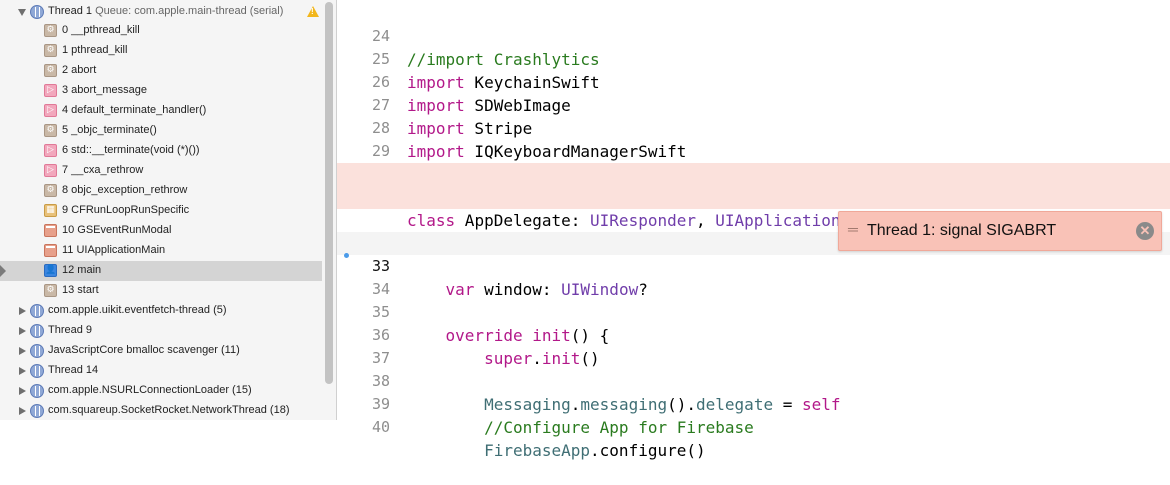 This screenshot has width=1170, height=485. What do you see at coordinates (150, 390) in the screenshot?
I see `thread-label: com.apple.NSURLConnectionLoader (15)` at bounding box center [150, 390].